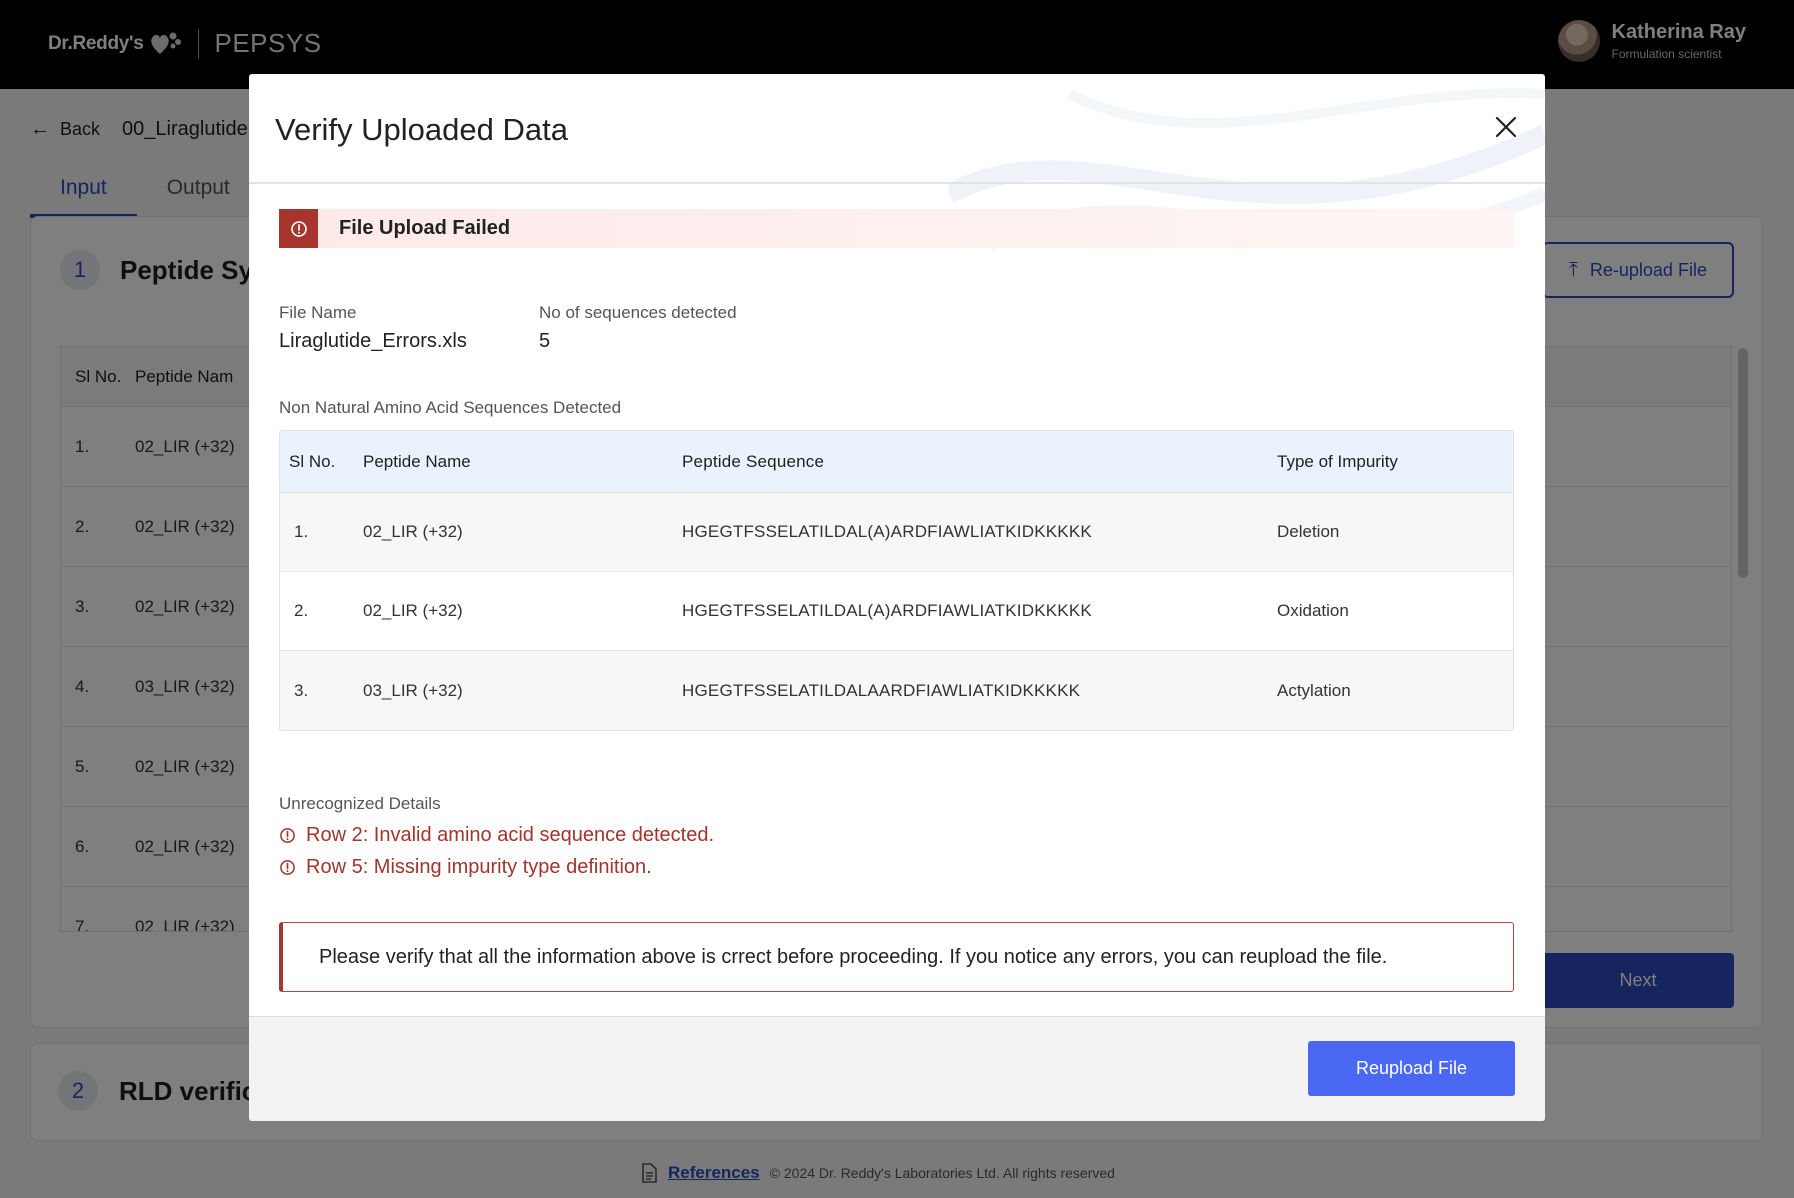 This screenshot has width=1794, height=1198. I want to click on modal-title: Verify Uploaded Data, so click(421, 129).